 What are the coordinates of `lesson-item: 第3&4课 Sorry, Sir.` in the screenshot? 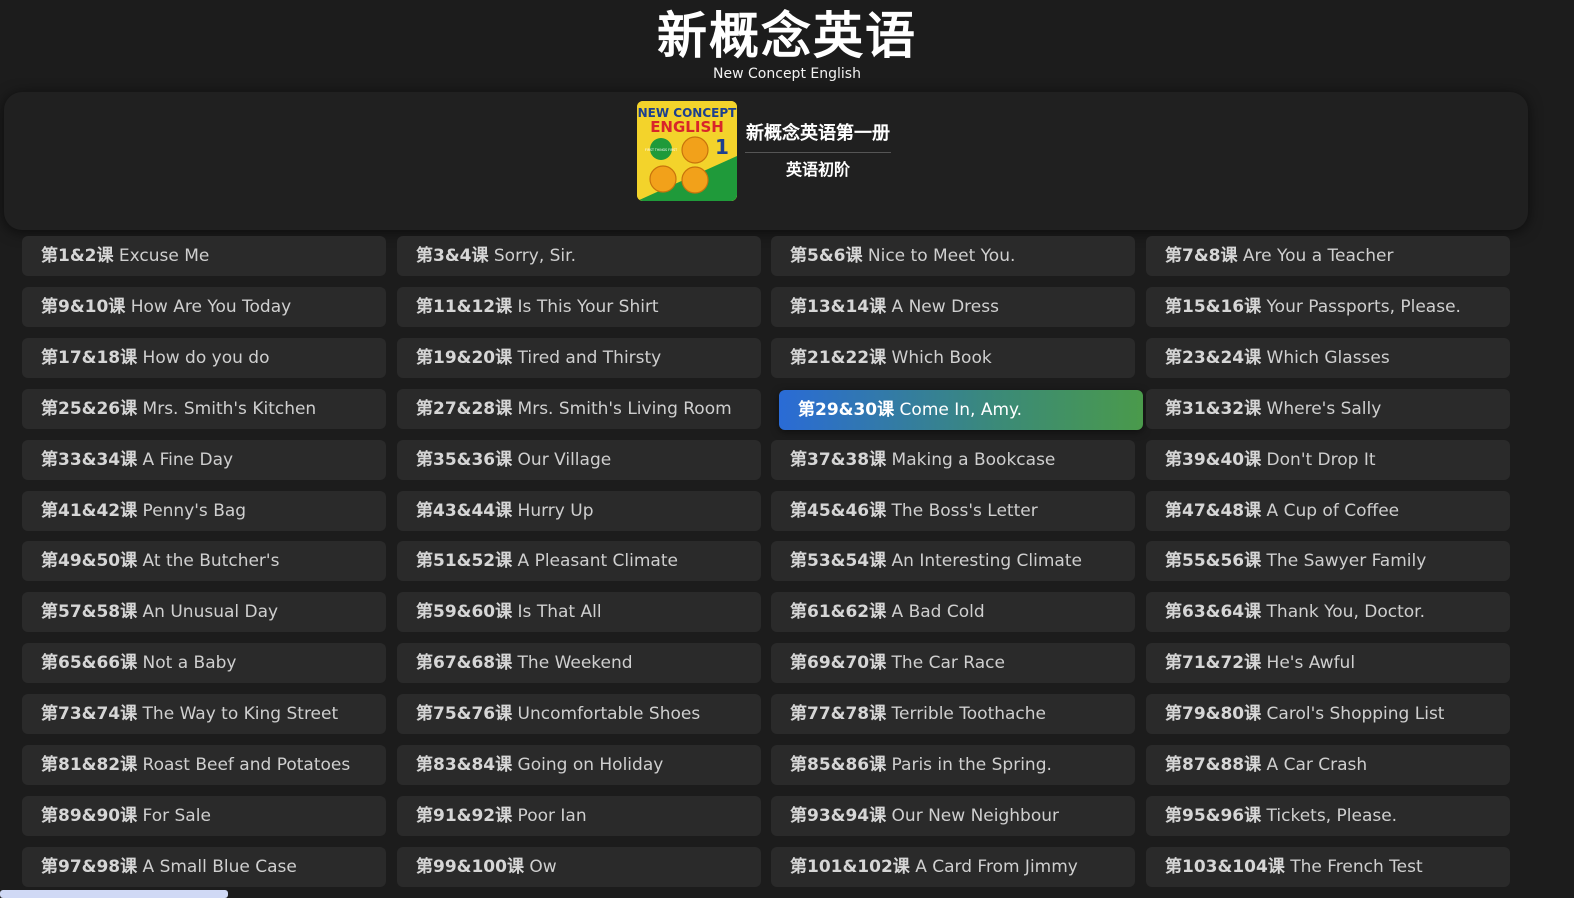 It's located at (579, 256).